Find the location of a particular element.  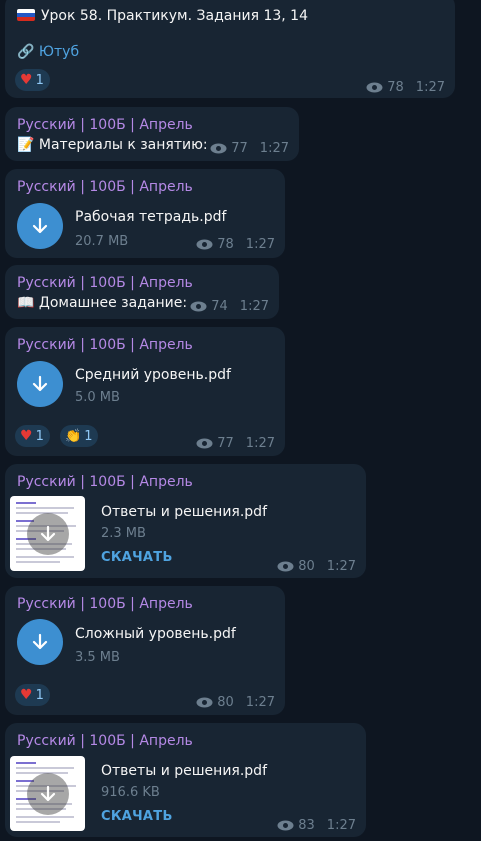

file-size: 2.3 MB is located at coordinates (123, 533).